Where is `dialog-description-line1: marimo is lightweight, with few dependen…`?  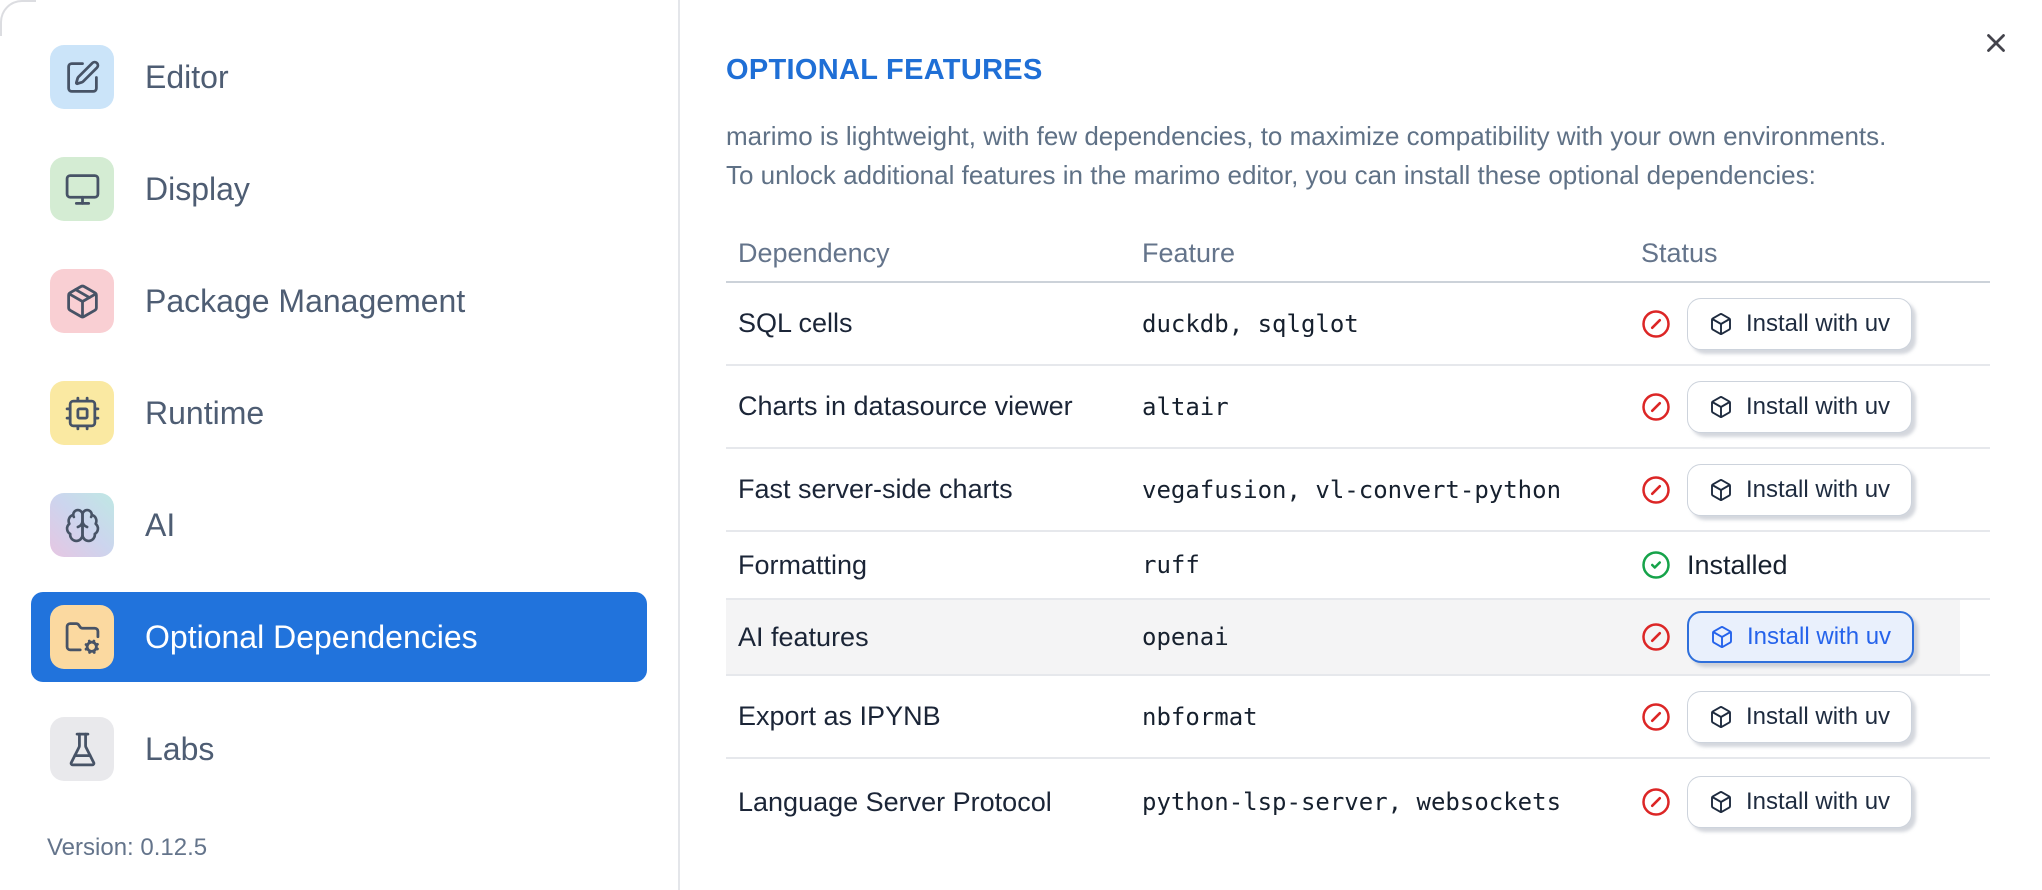
dialog-description-line1: marimo is lightweight, with few dependen… is located at coordinates (1306, 136).